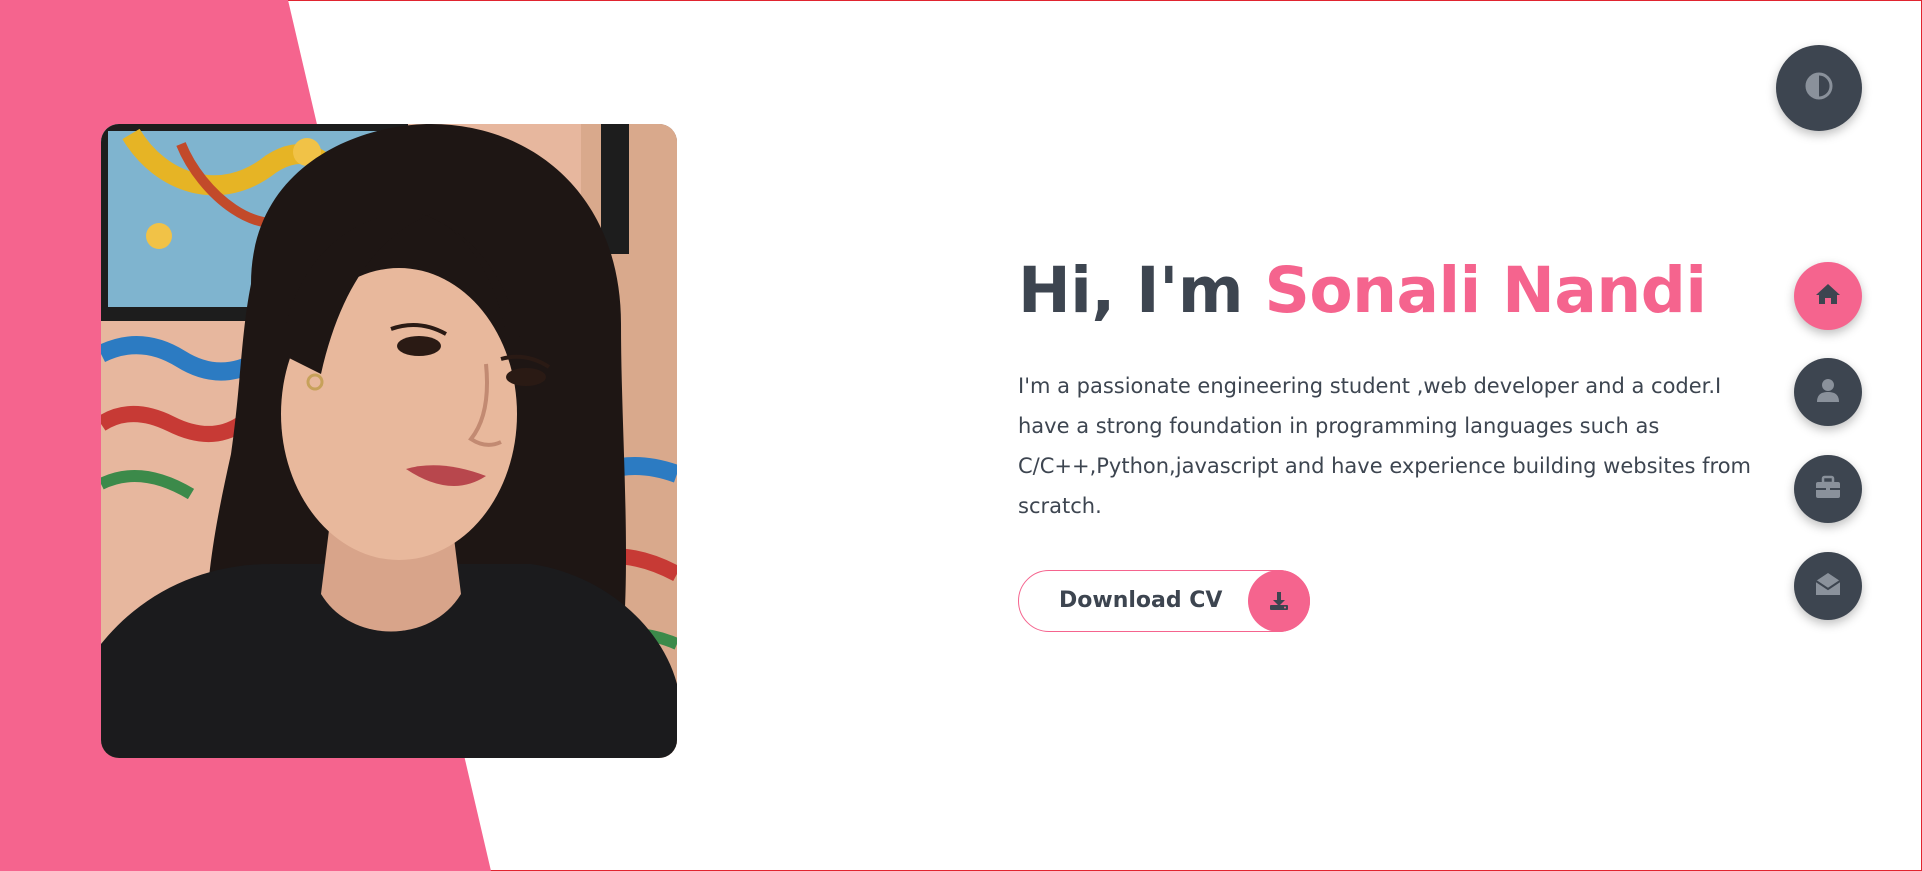 The width and height of the screenshot is (1922, 871). I want to click on hero-title: Hi, I'm Sonali Nandi, so click(1362, 290).